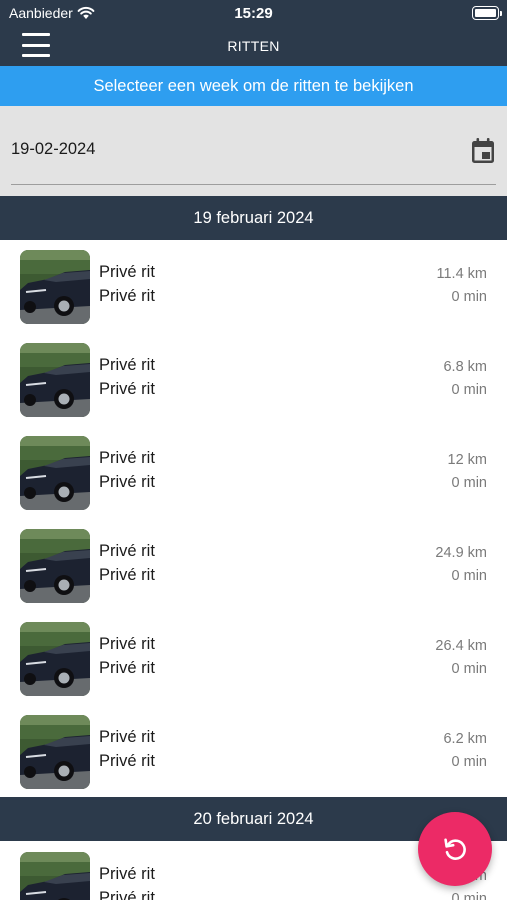  Describe the element at coordinates (253, 379) in the screenshot. I see `trip-row: Privé rit Privé rit 6.8 km 0 min` at that location.